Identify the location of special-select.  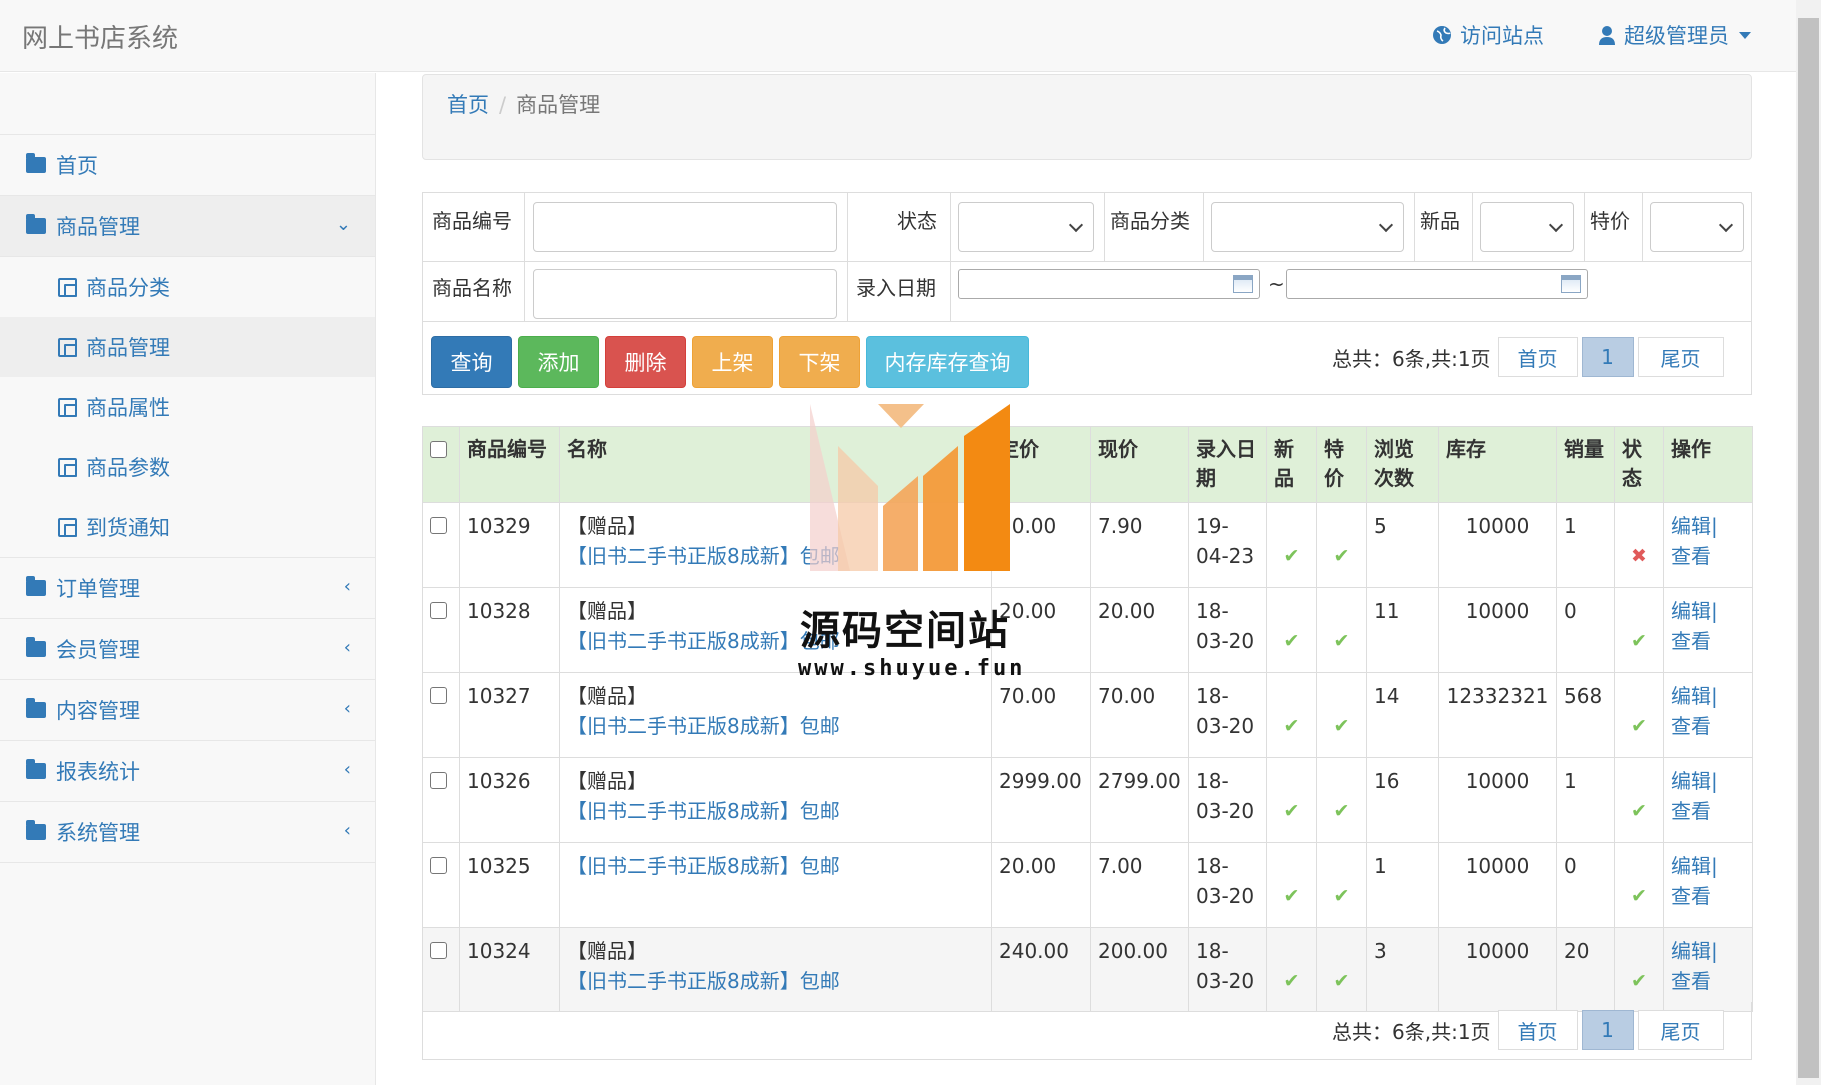
(1697, 227).